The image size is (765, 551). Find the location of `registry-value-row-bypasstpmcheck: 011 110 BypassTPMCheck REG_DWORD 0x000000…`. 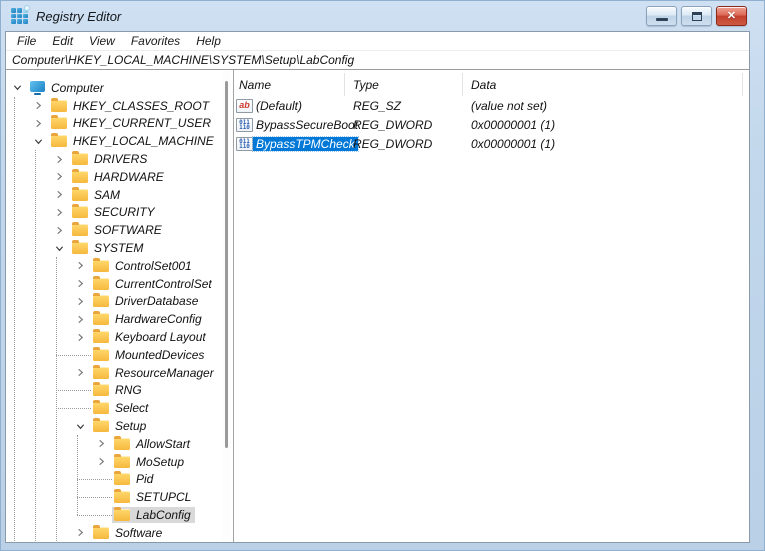

registry-value-row-bypasstpmcheck: 011 110 BypassTPMCheck REG_DWORD 0x000000… is located at coordinates (491, 143).